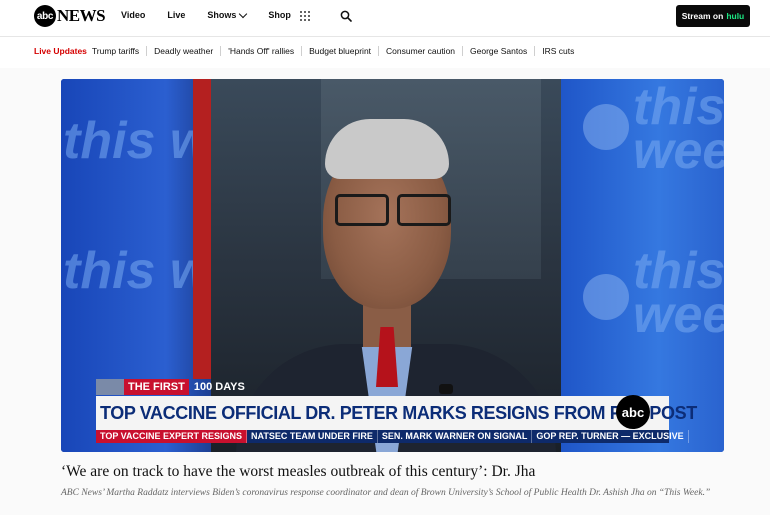  What do you see at coordinates (387, 149) in the screenshot?
I see `guest-hair` at bounding box center [387, 149].